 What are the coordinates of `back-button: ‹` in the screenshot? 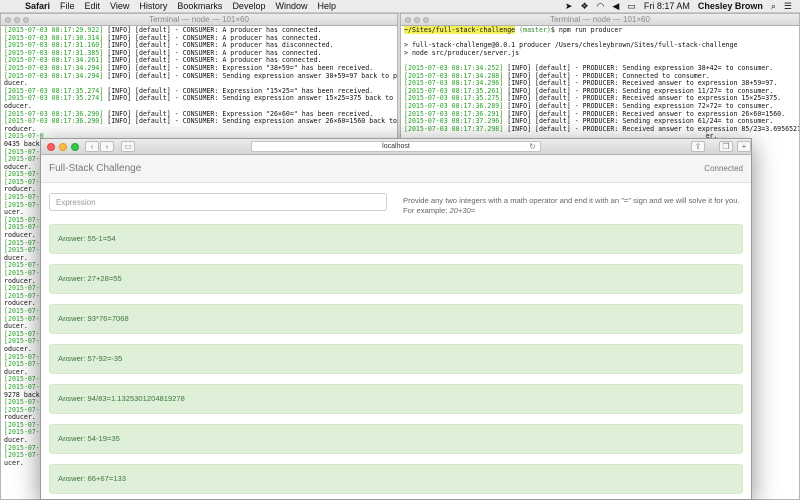 It's located at (92, 146).